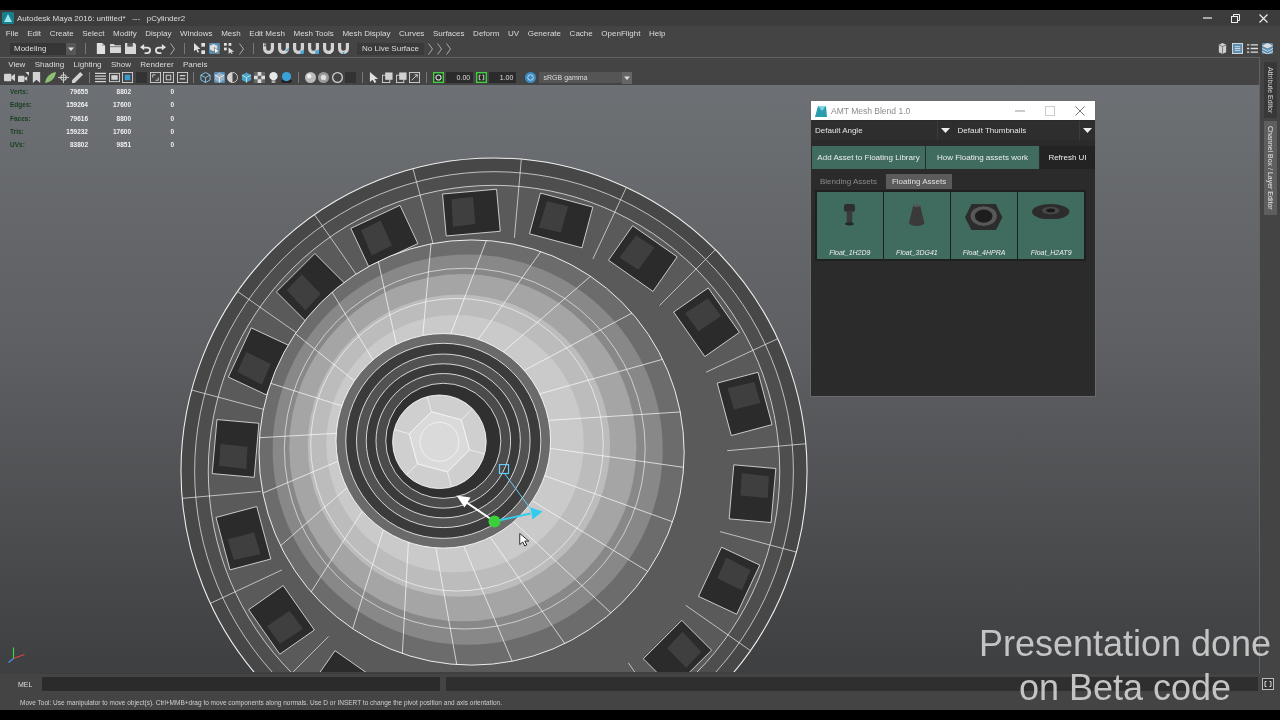 The height and width of the screenshot is (720, 1280). Describe the element at coordinates (415, 77) in the screenshot. I see `resize-icon` at that location.